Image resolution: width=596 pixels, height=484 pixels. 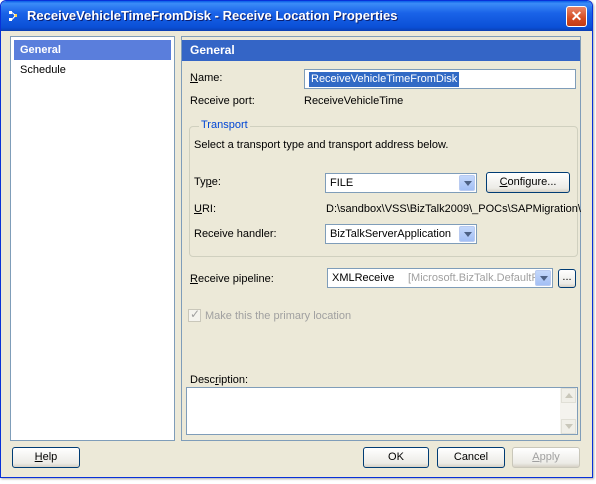 I want to click on close-icon: ✕, so click(x=576, y=16).